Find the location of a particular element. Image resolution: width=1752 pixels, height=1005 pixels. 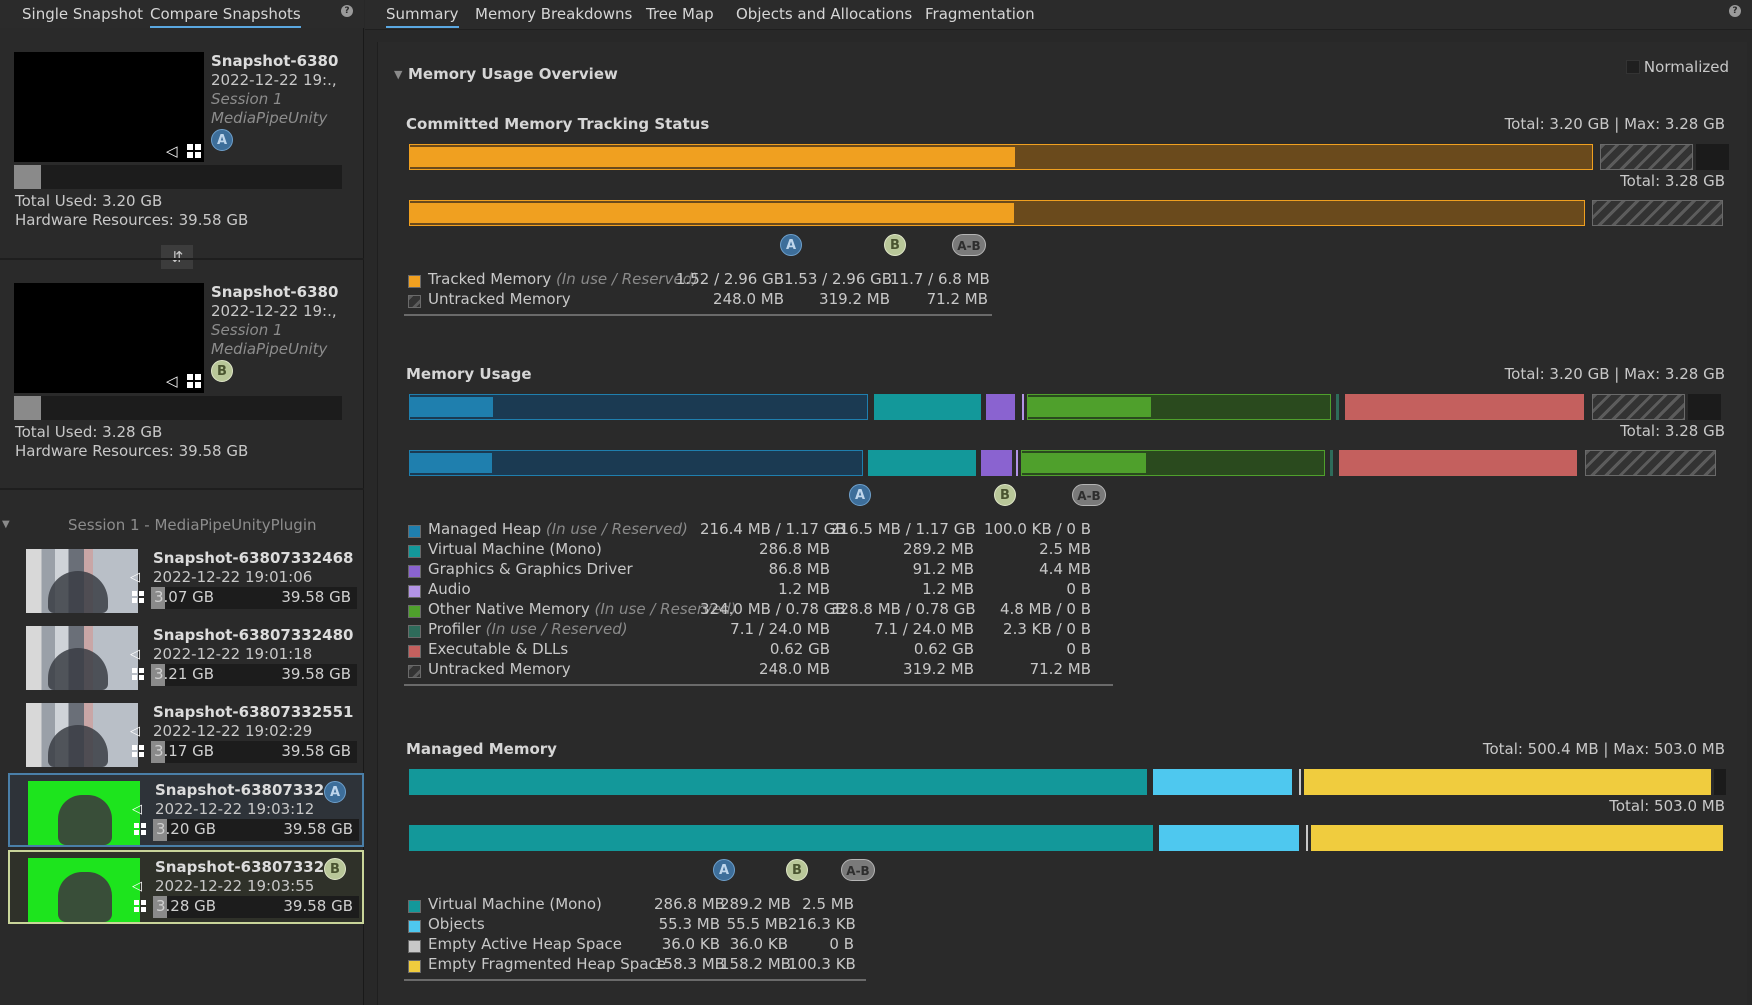

legend-separator is located at coordinates (698, 315).